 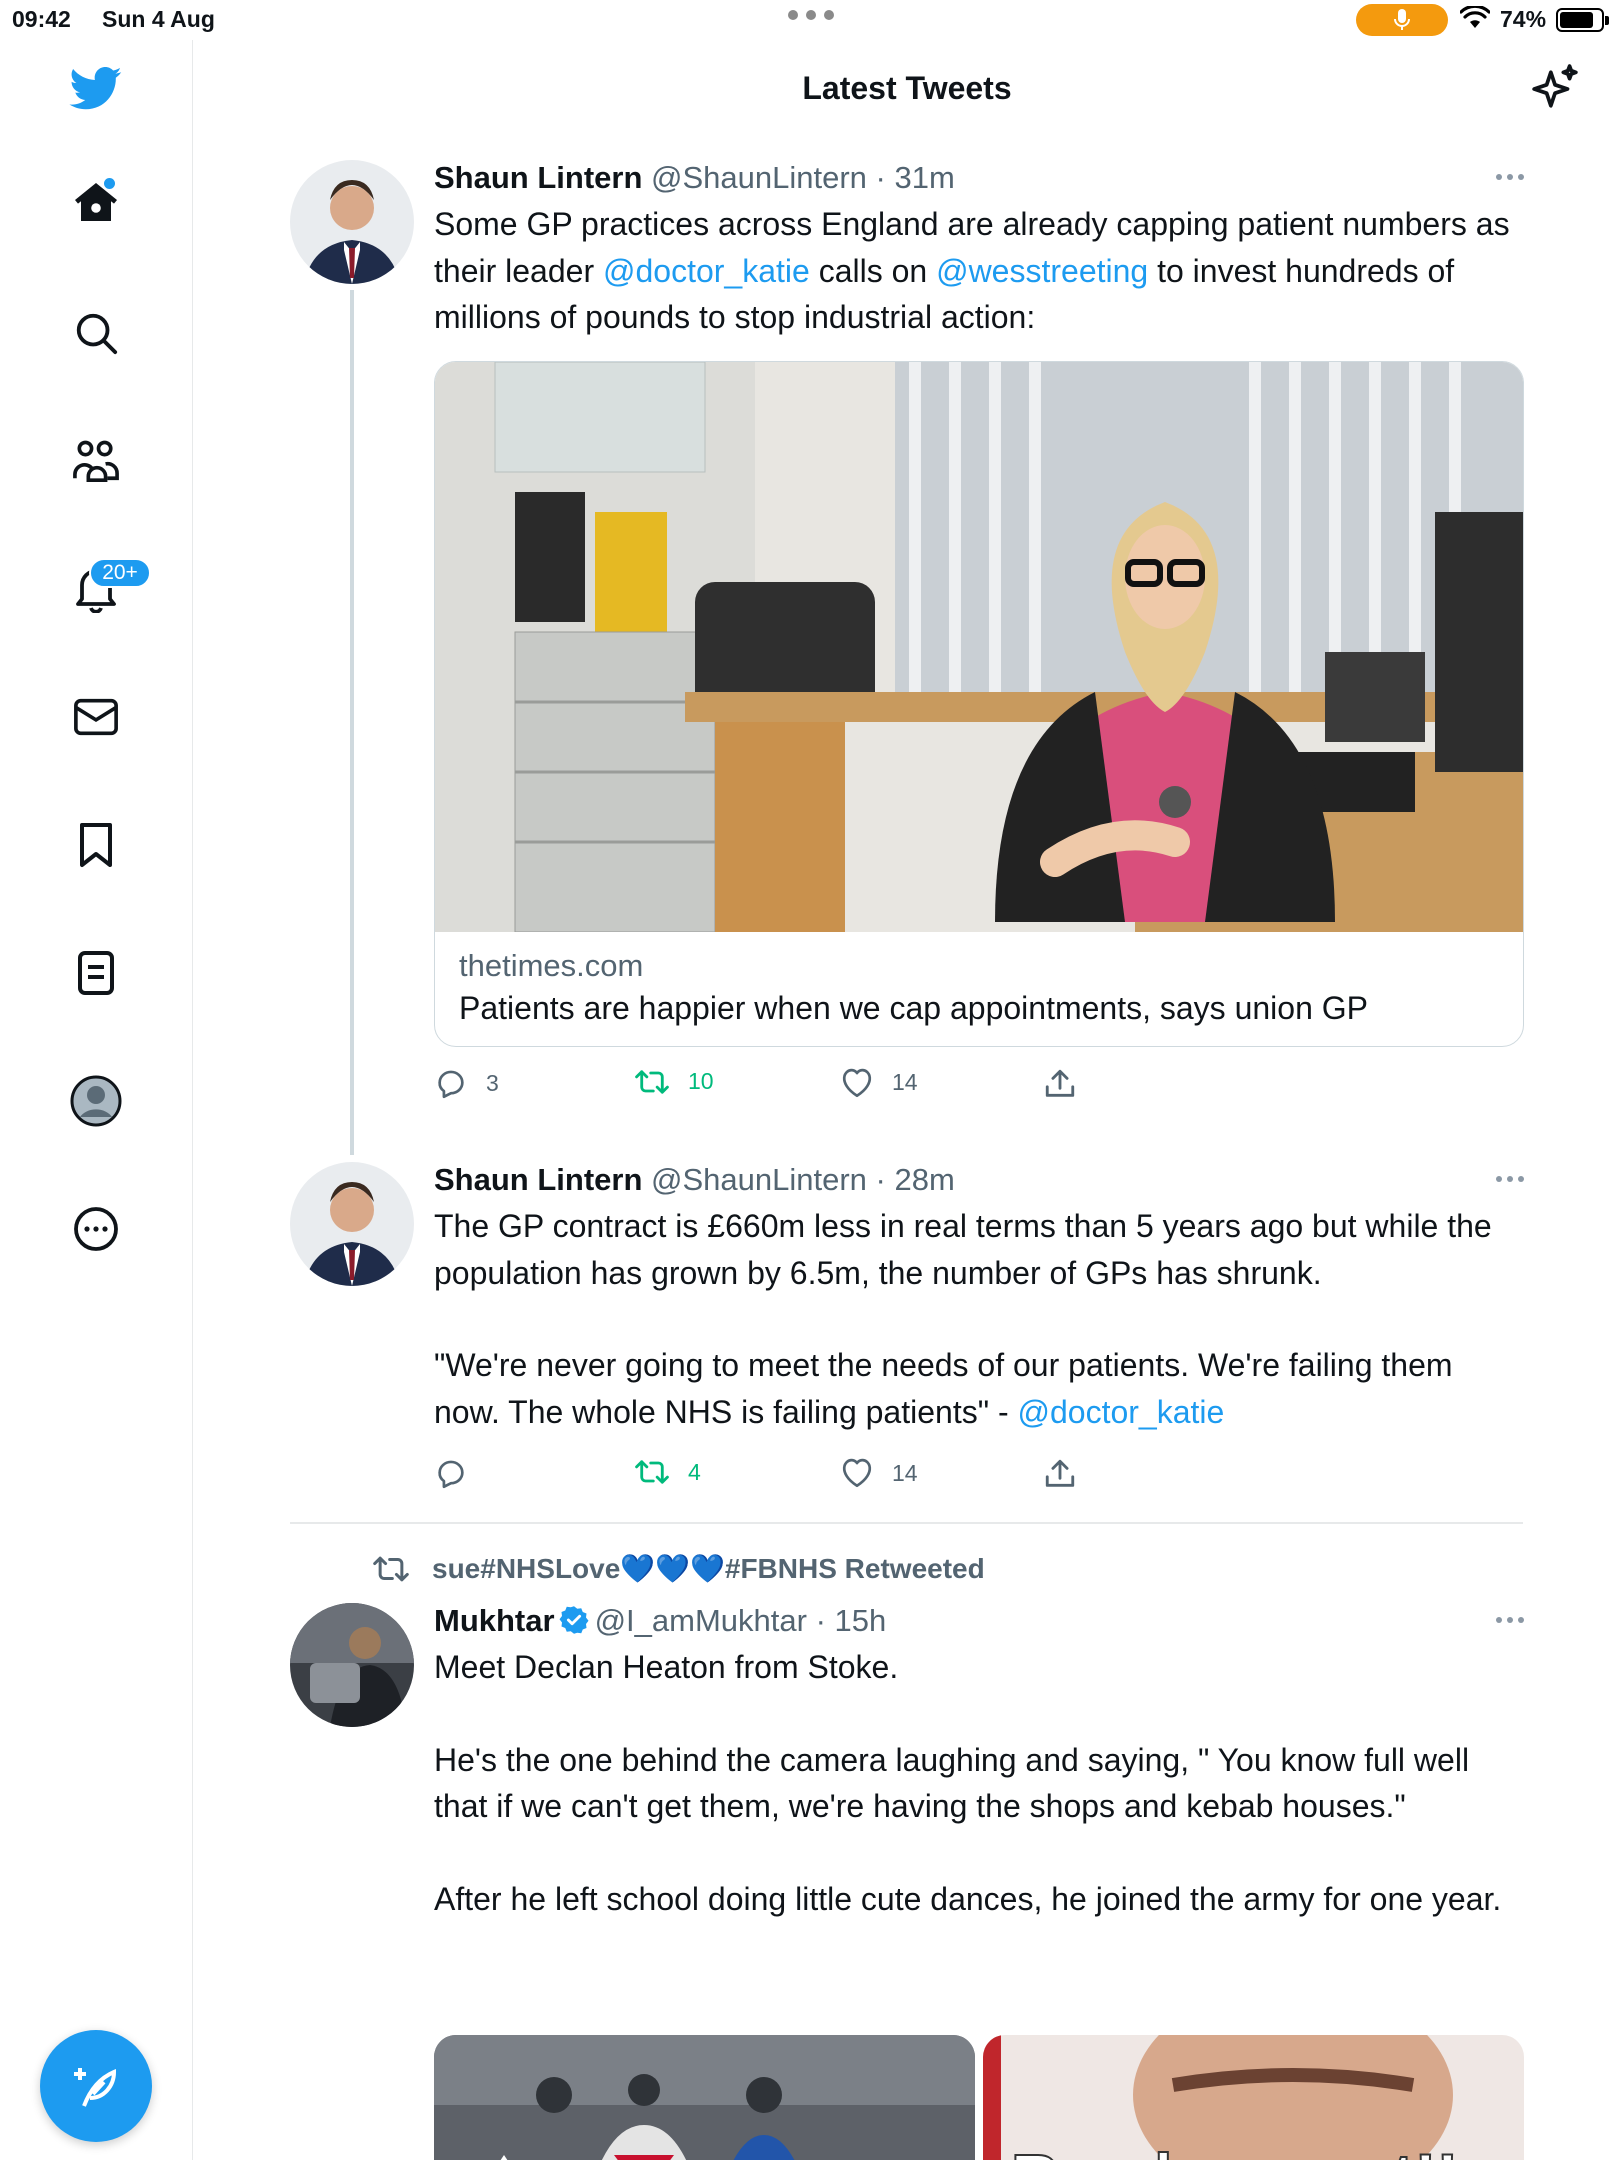 I want to click on tweet-media: Ready or not!!, so click(x=979, y=2097).